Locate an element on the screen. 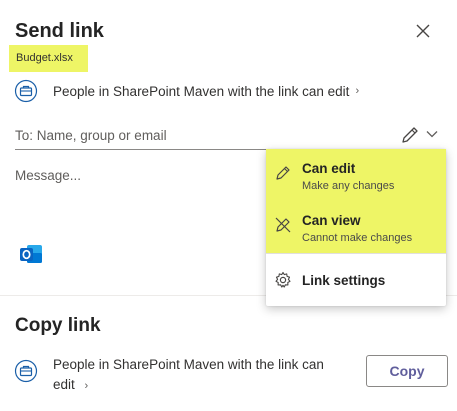  close-button is located at coordinates (423, 31).